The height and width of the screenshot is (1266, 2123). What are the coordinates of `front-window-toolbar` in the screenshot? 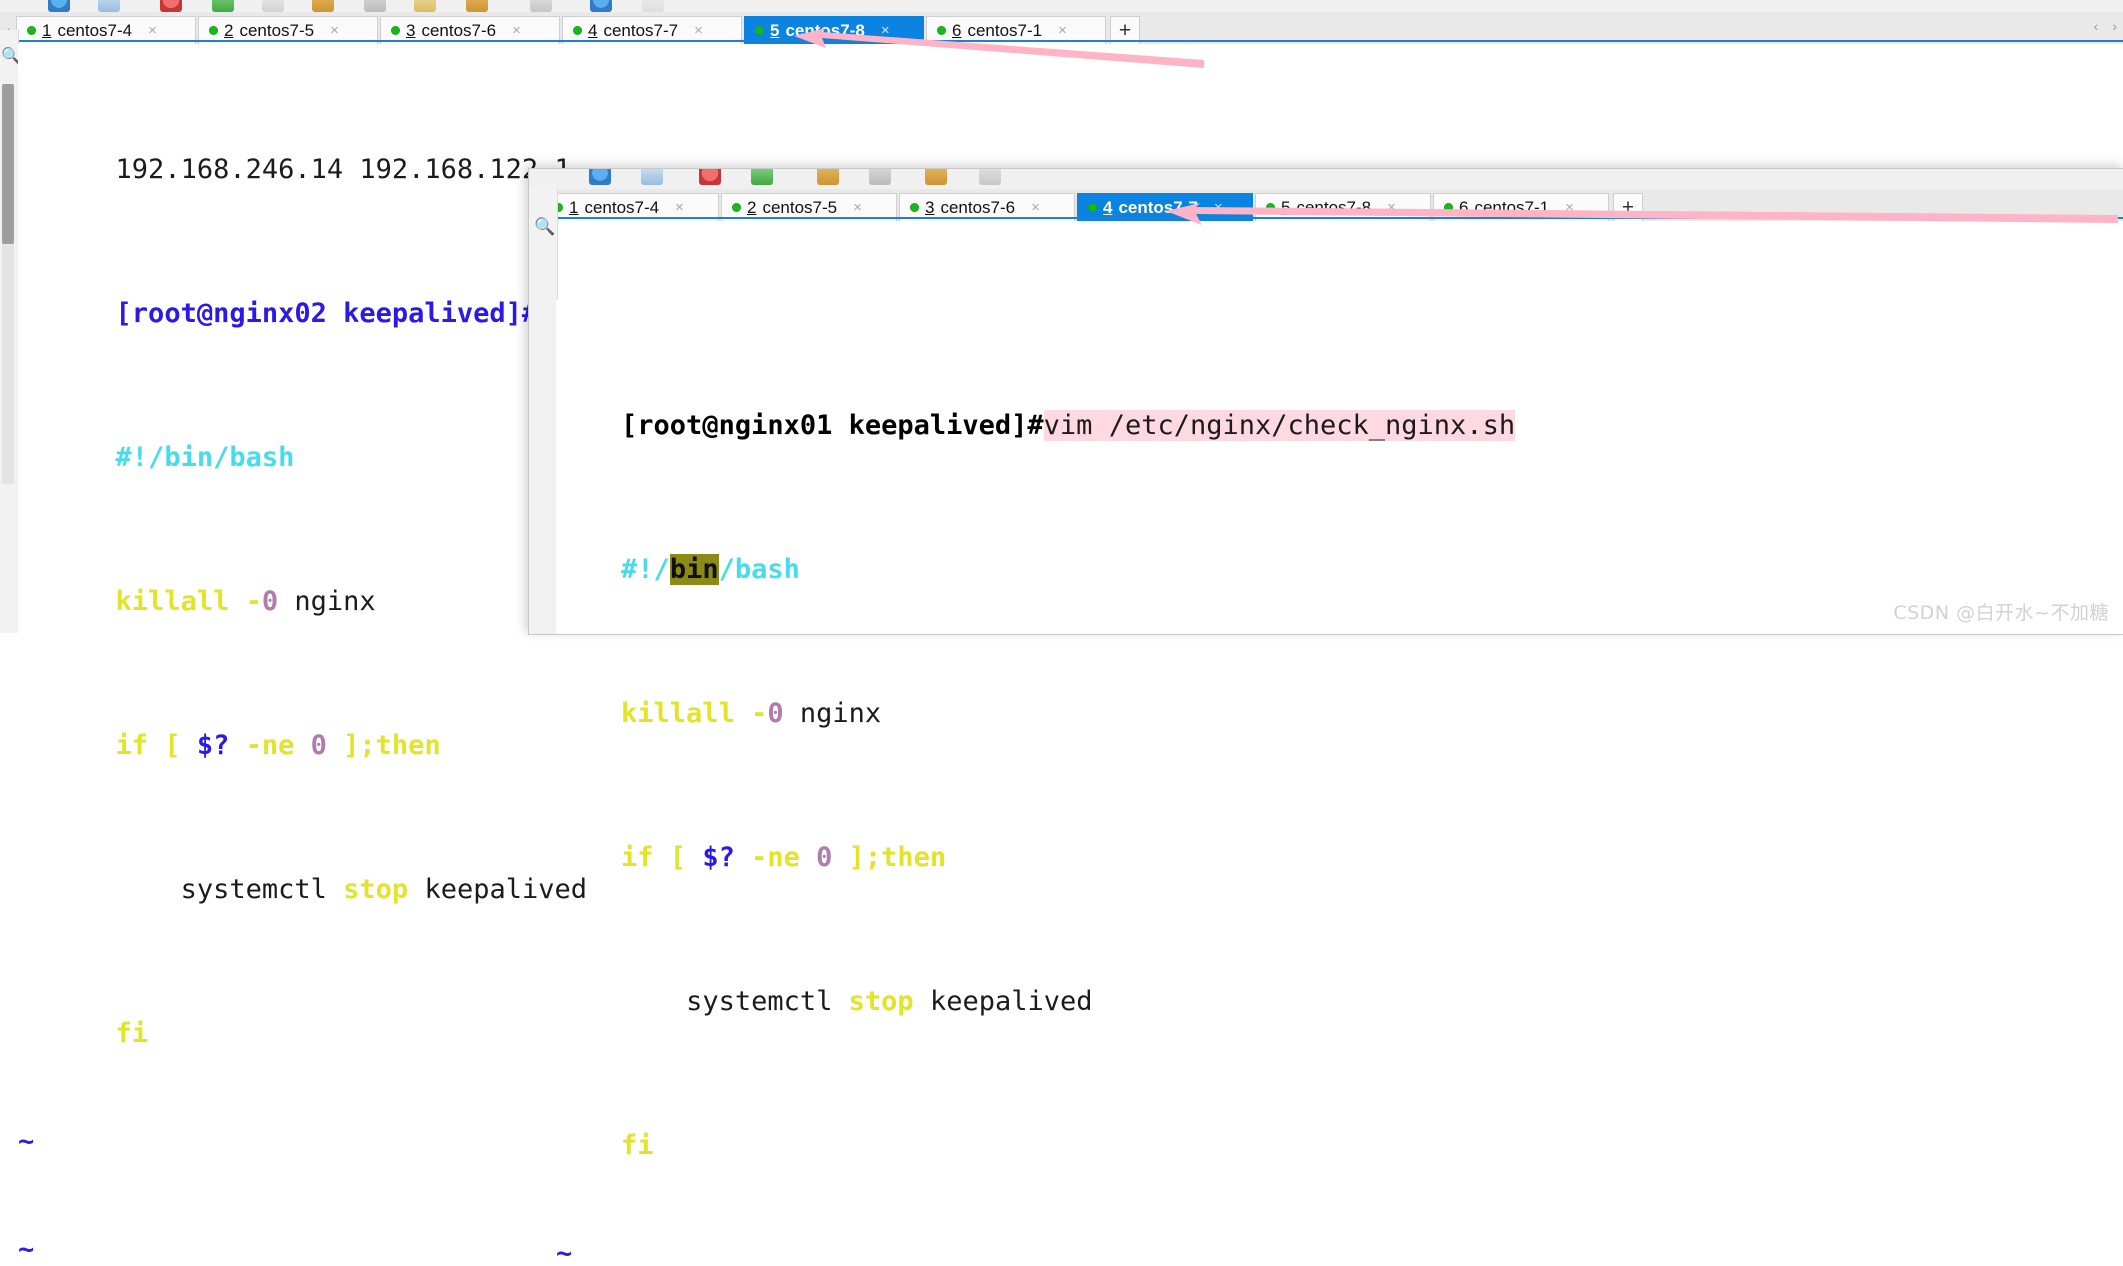 It's located at (1326, 180).